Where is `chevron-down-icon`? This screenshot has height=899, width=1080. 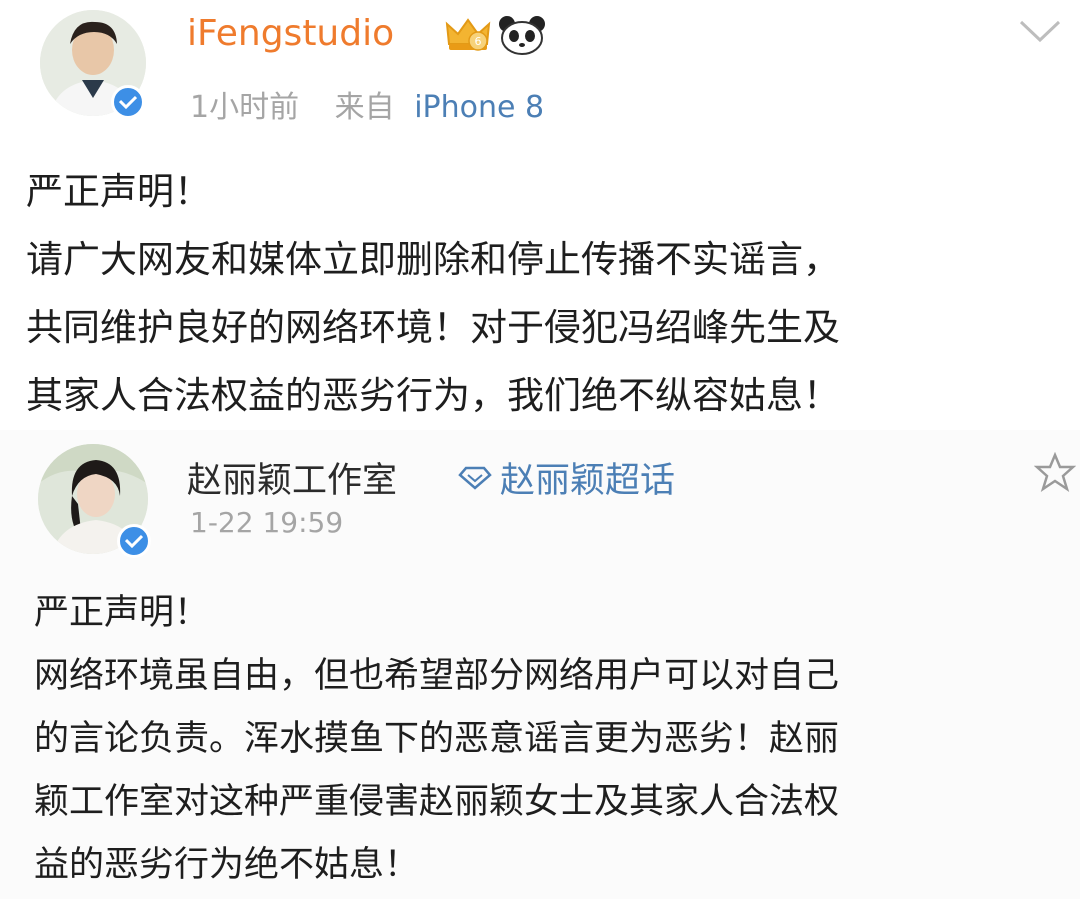 chevron-down-icon is located at coordinates (1040, 34).